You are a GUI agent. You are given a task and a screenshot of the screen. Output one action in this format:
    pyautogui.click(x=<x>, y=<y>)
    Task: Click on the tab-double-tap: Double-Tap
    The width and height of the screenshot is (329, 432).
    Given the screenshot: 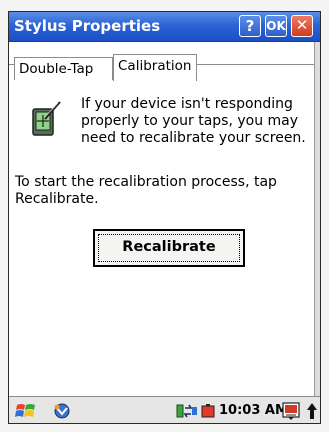 What is the action you would take?
    pyautogui.click(x=63, y=68)
    